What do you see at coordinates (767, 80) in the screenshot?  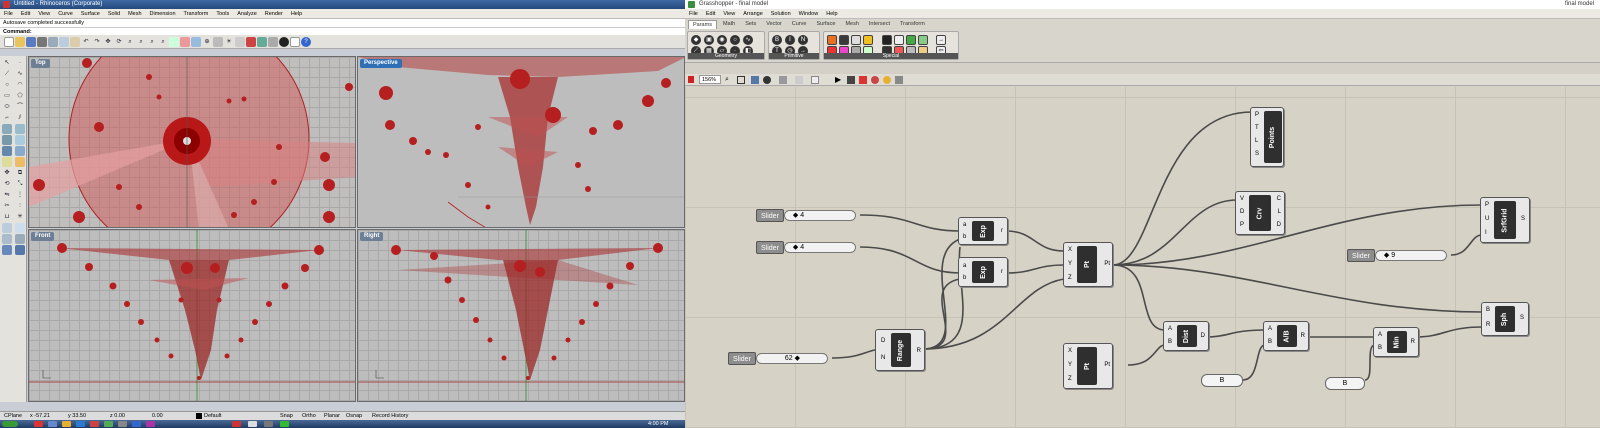 I see `wireframe-preview-icon` at bounding box center [767, 80].